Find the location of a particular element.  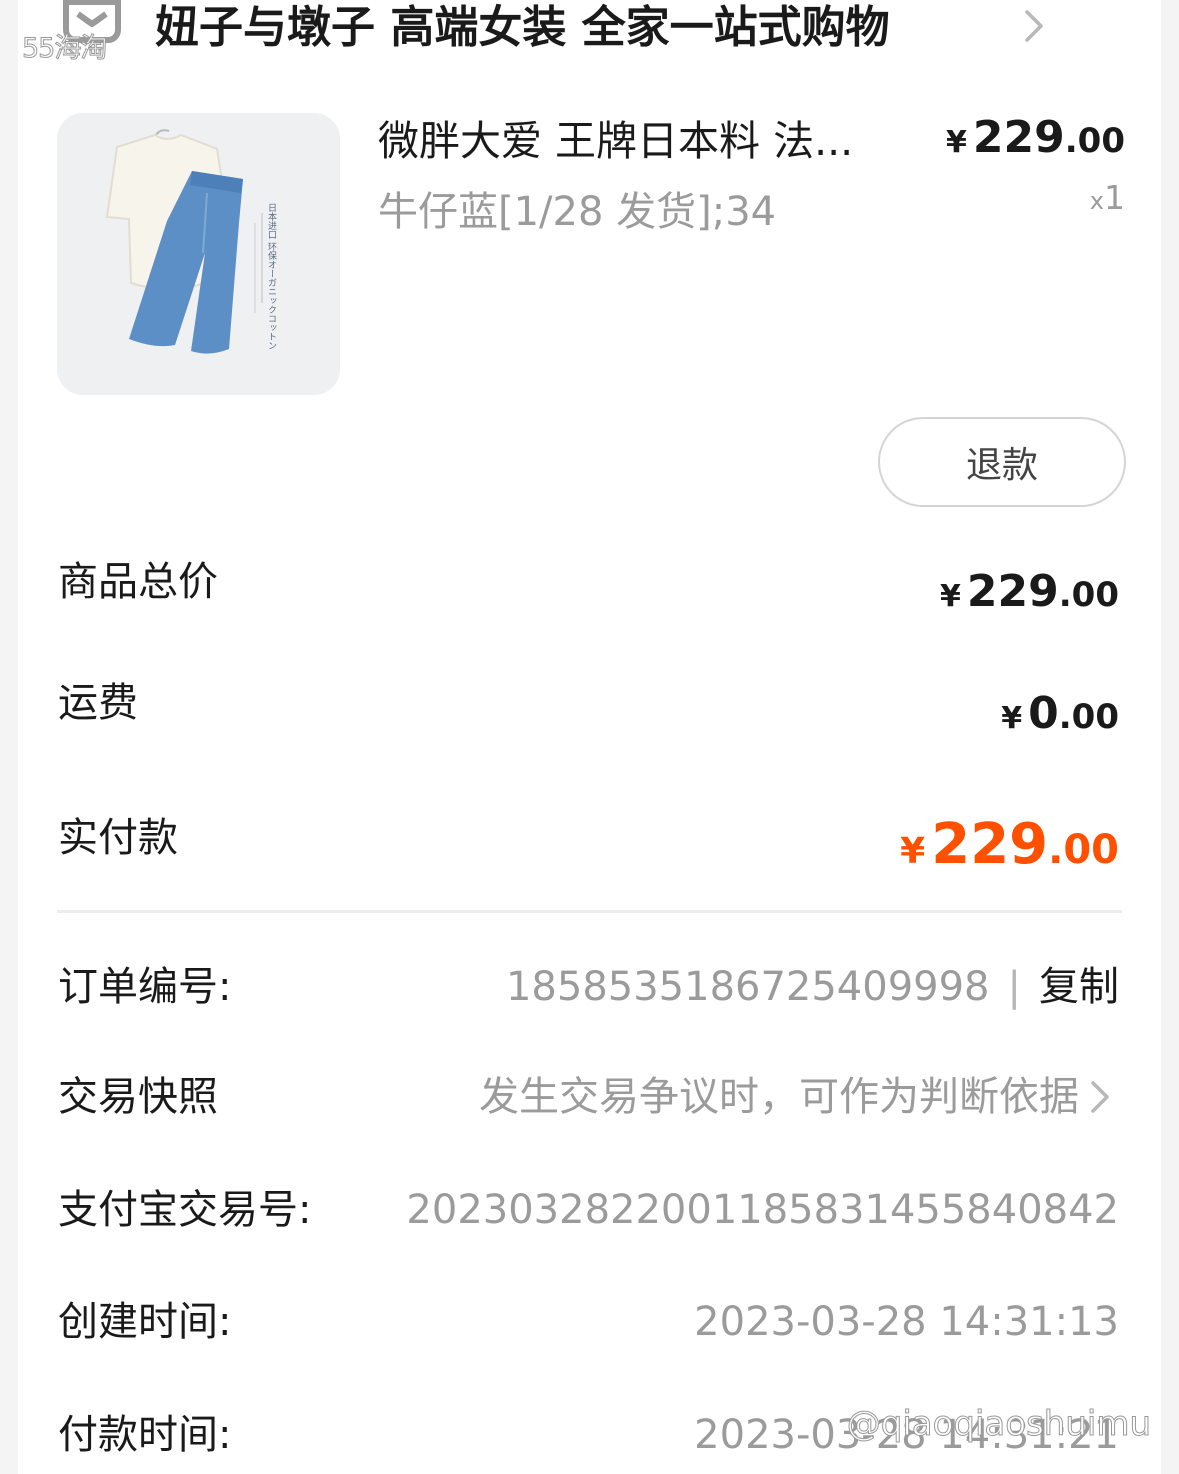

paid-symbol: ¥ is located at coordinates (913, 851).